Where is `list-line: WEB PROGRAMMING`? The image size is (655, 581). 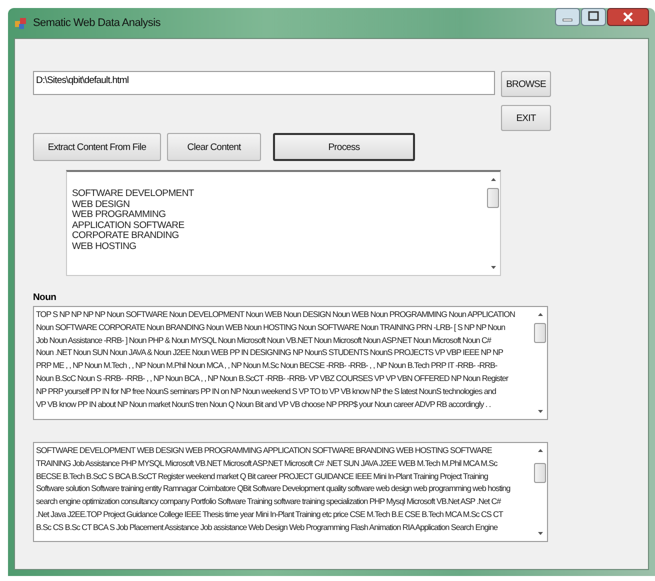 list-line: WEB PROGRAMMING is located at coordinates (119, 215).